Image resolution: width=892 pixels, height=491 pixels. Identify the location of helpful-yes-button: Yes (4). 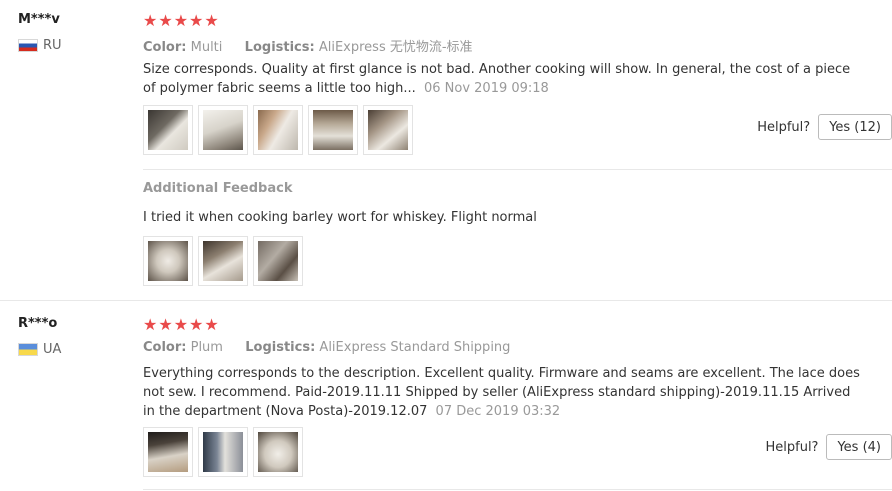
(859, 447).